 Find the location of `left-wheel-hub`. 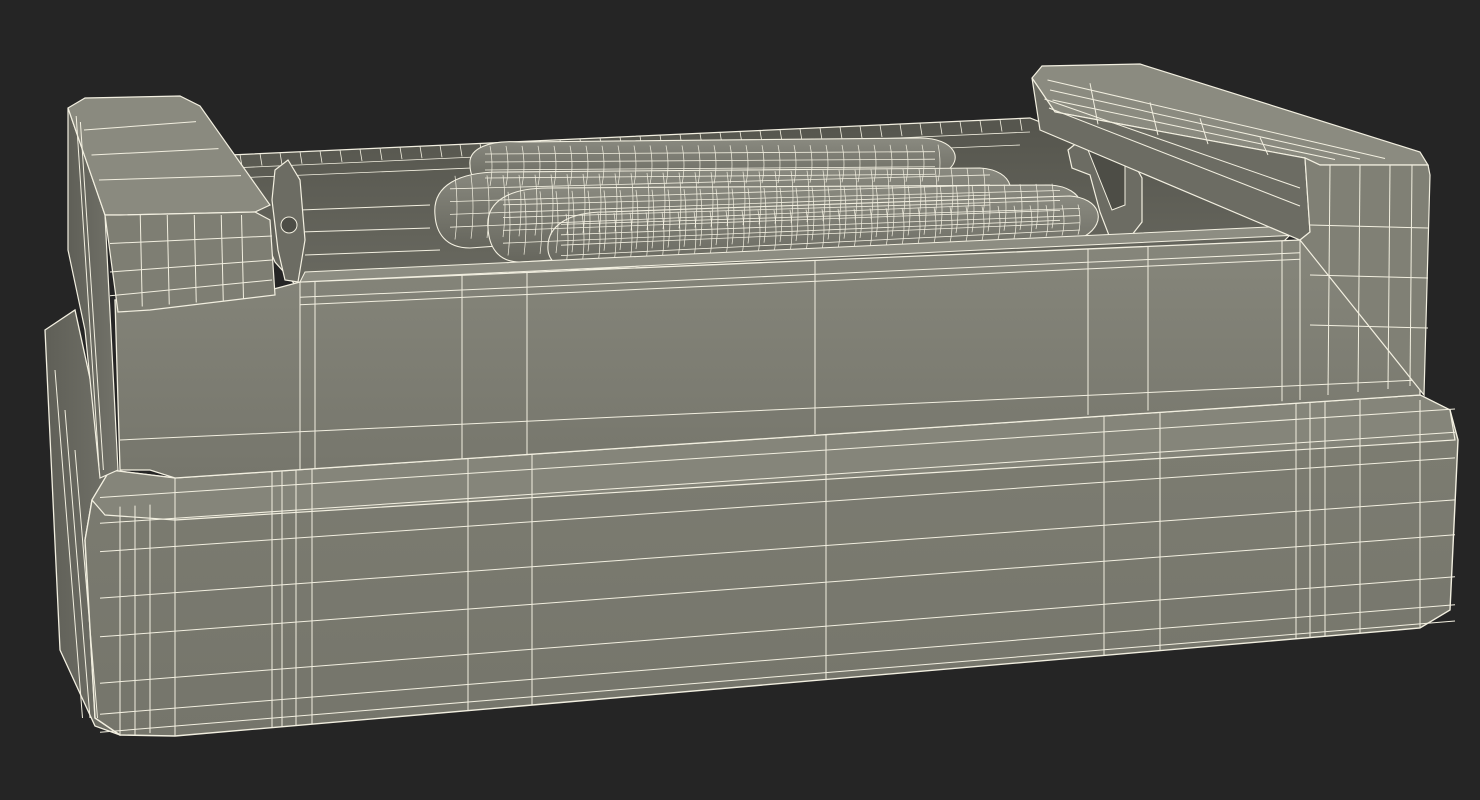

left-wheel-hub is located at coordinates (289, 225).